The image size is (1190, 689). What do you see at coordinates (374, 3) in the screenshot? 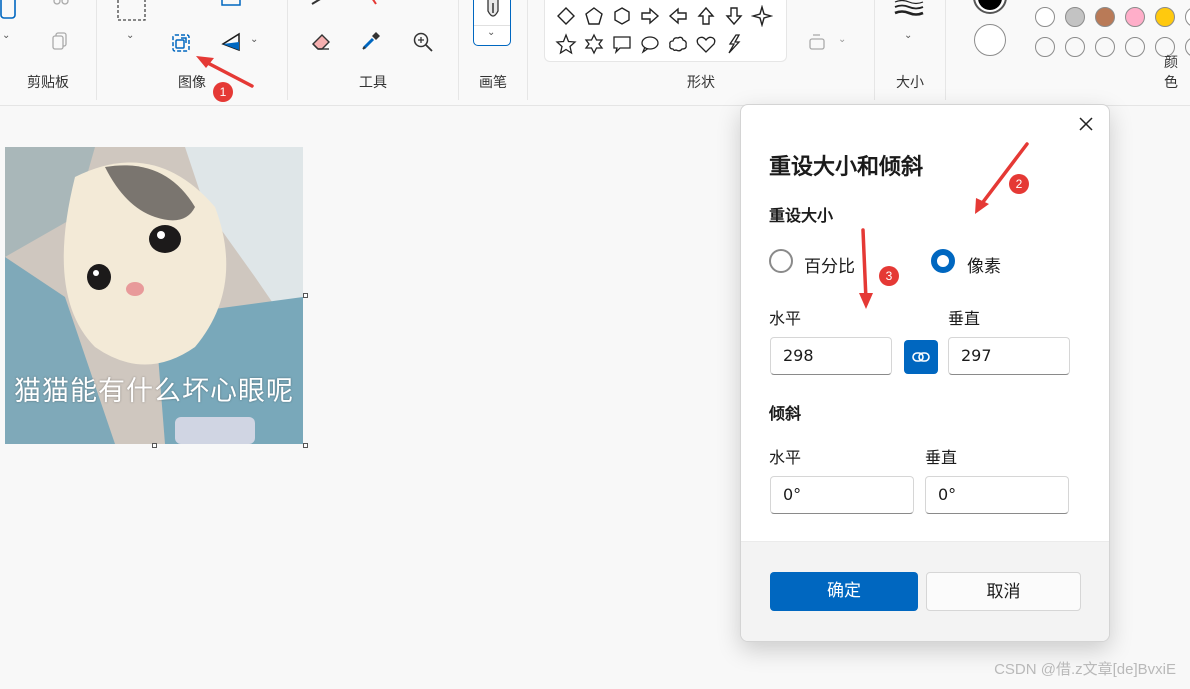
I see `fill-icon` at bounding box center [374, 3].